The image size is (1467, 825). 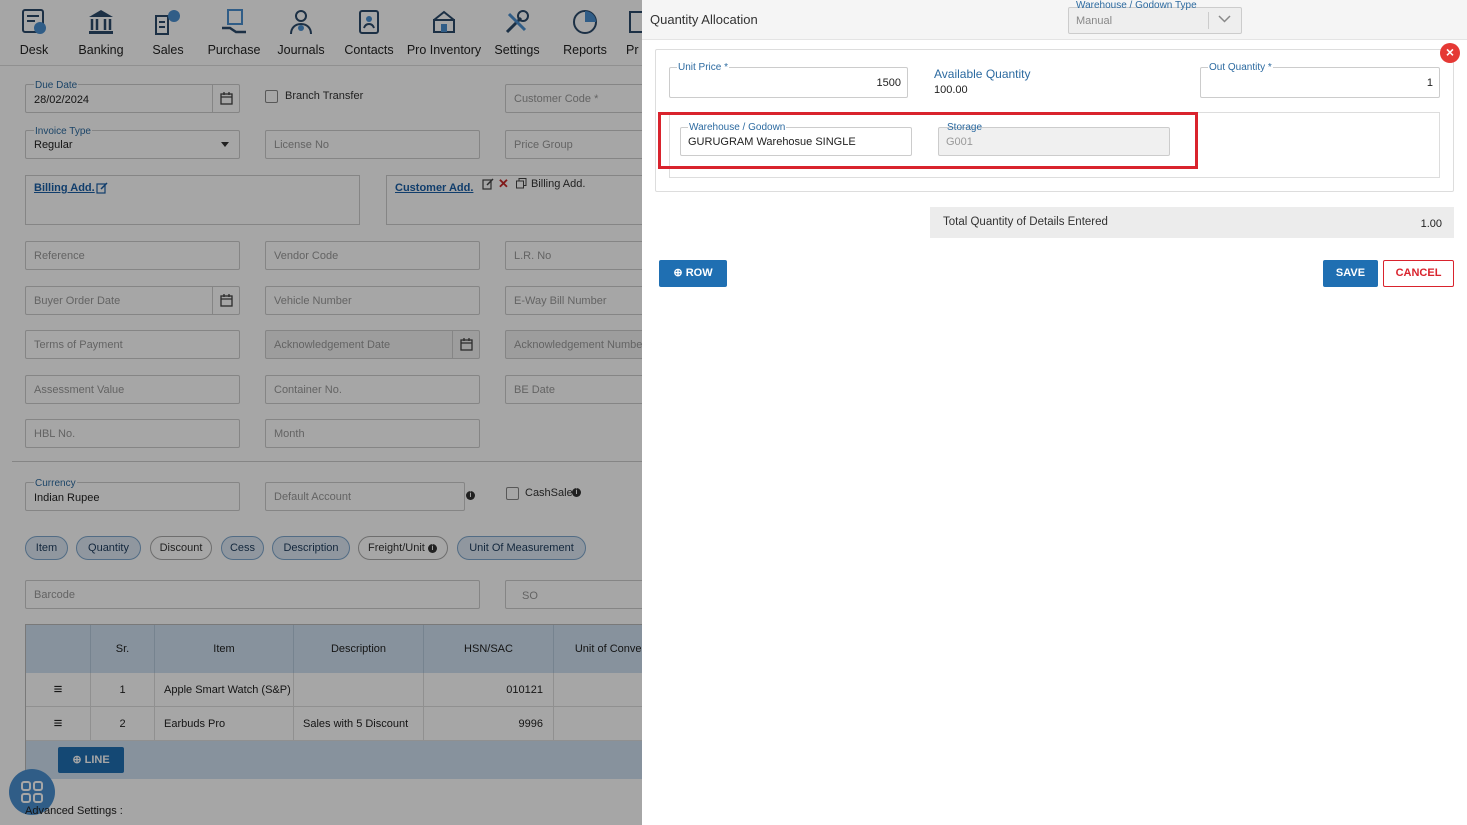 What do you see at coordinates (888, 83) in the screenshot?
I see `unit-price-value: 1500` at bounding box center [888, 83].